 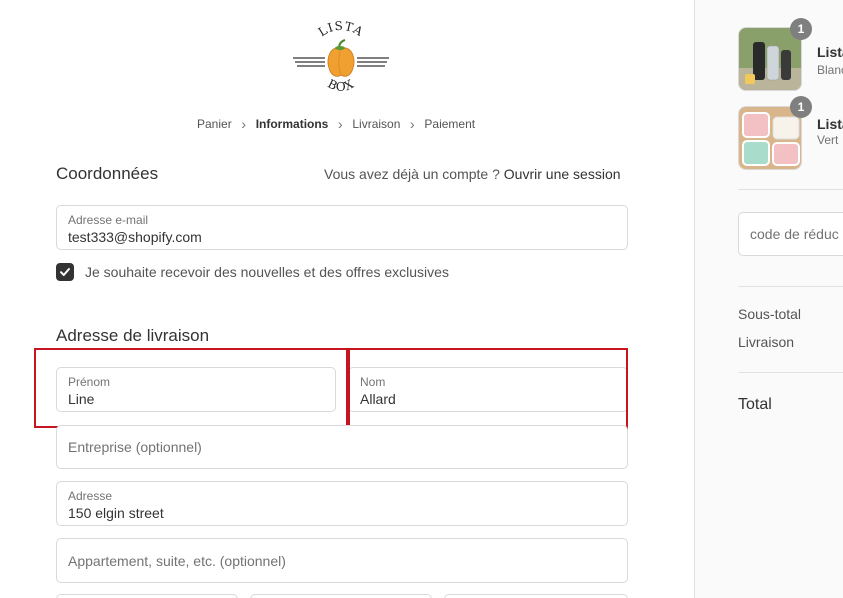 I want to click on product-thumbnail, so click(x=770, y=138).